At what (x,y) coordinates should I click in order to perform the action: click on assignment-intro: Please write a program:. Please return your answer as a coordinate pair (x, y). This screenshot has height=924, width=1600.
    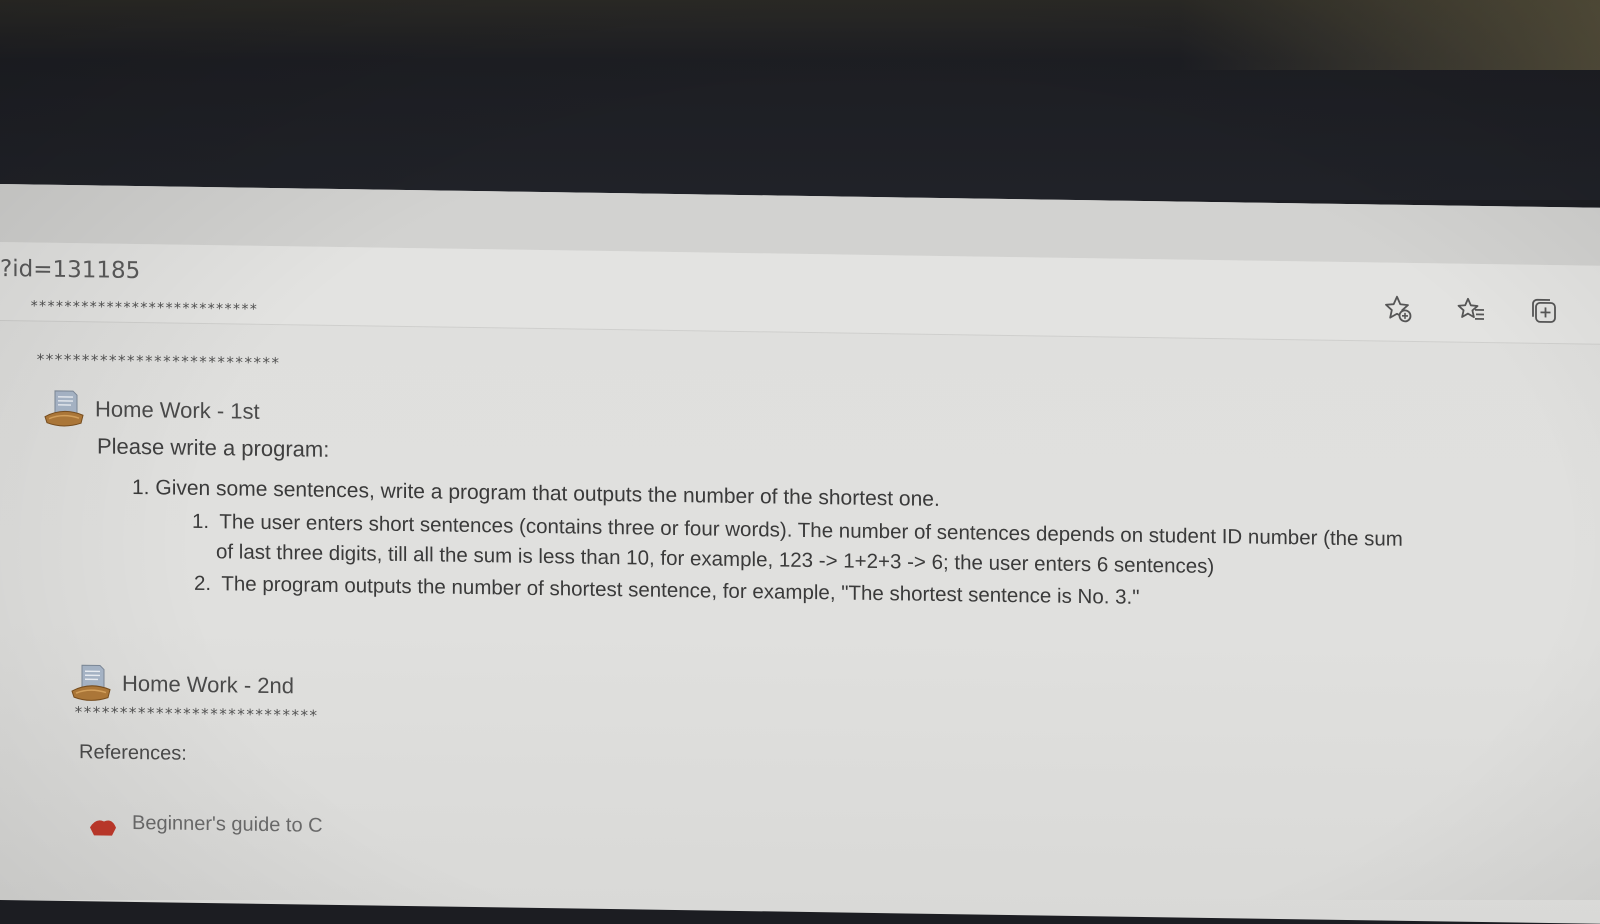
    Looking at the image, I should click on (213, 447).